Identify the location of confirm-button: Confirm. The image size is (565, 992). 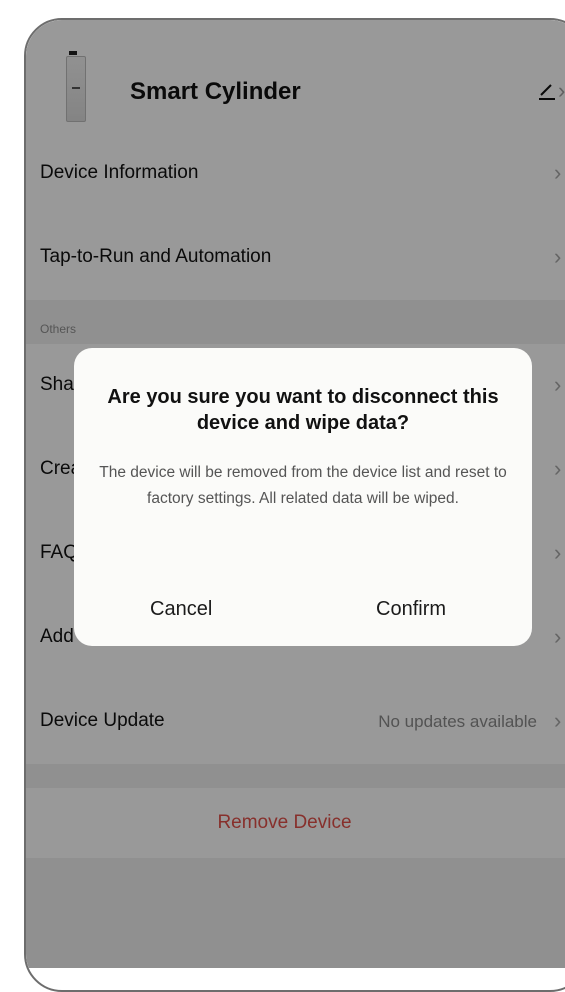
(411, 609).